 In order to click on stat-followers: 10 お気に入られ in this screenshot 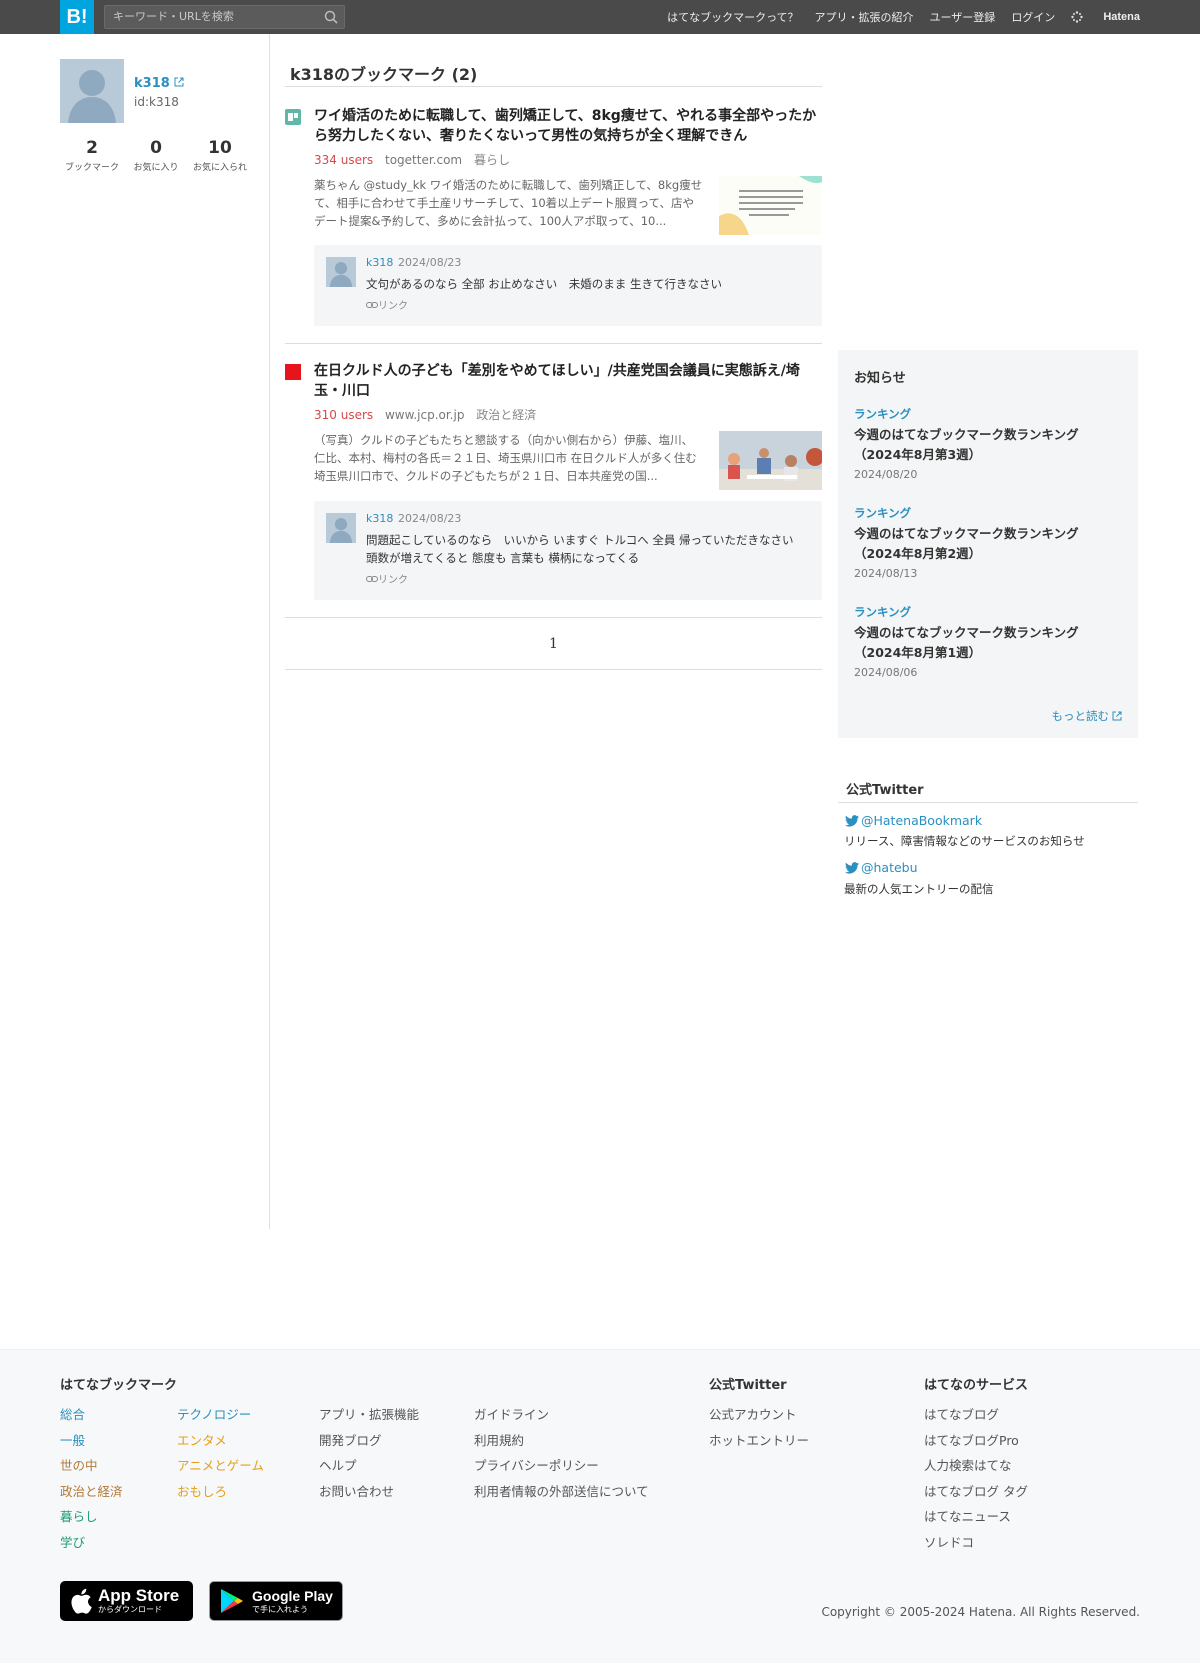, I will do `click(220, 155)`.